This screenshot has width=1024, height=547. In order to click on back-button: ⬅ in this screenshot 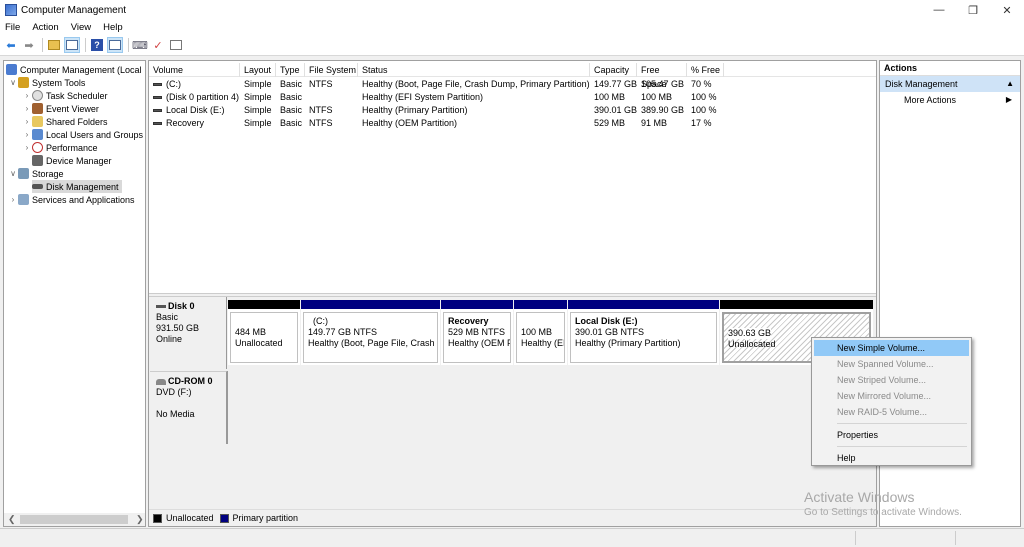, I will do `click(11, 45)`.